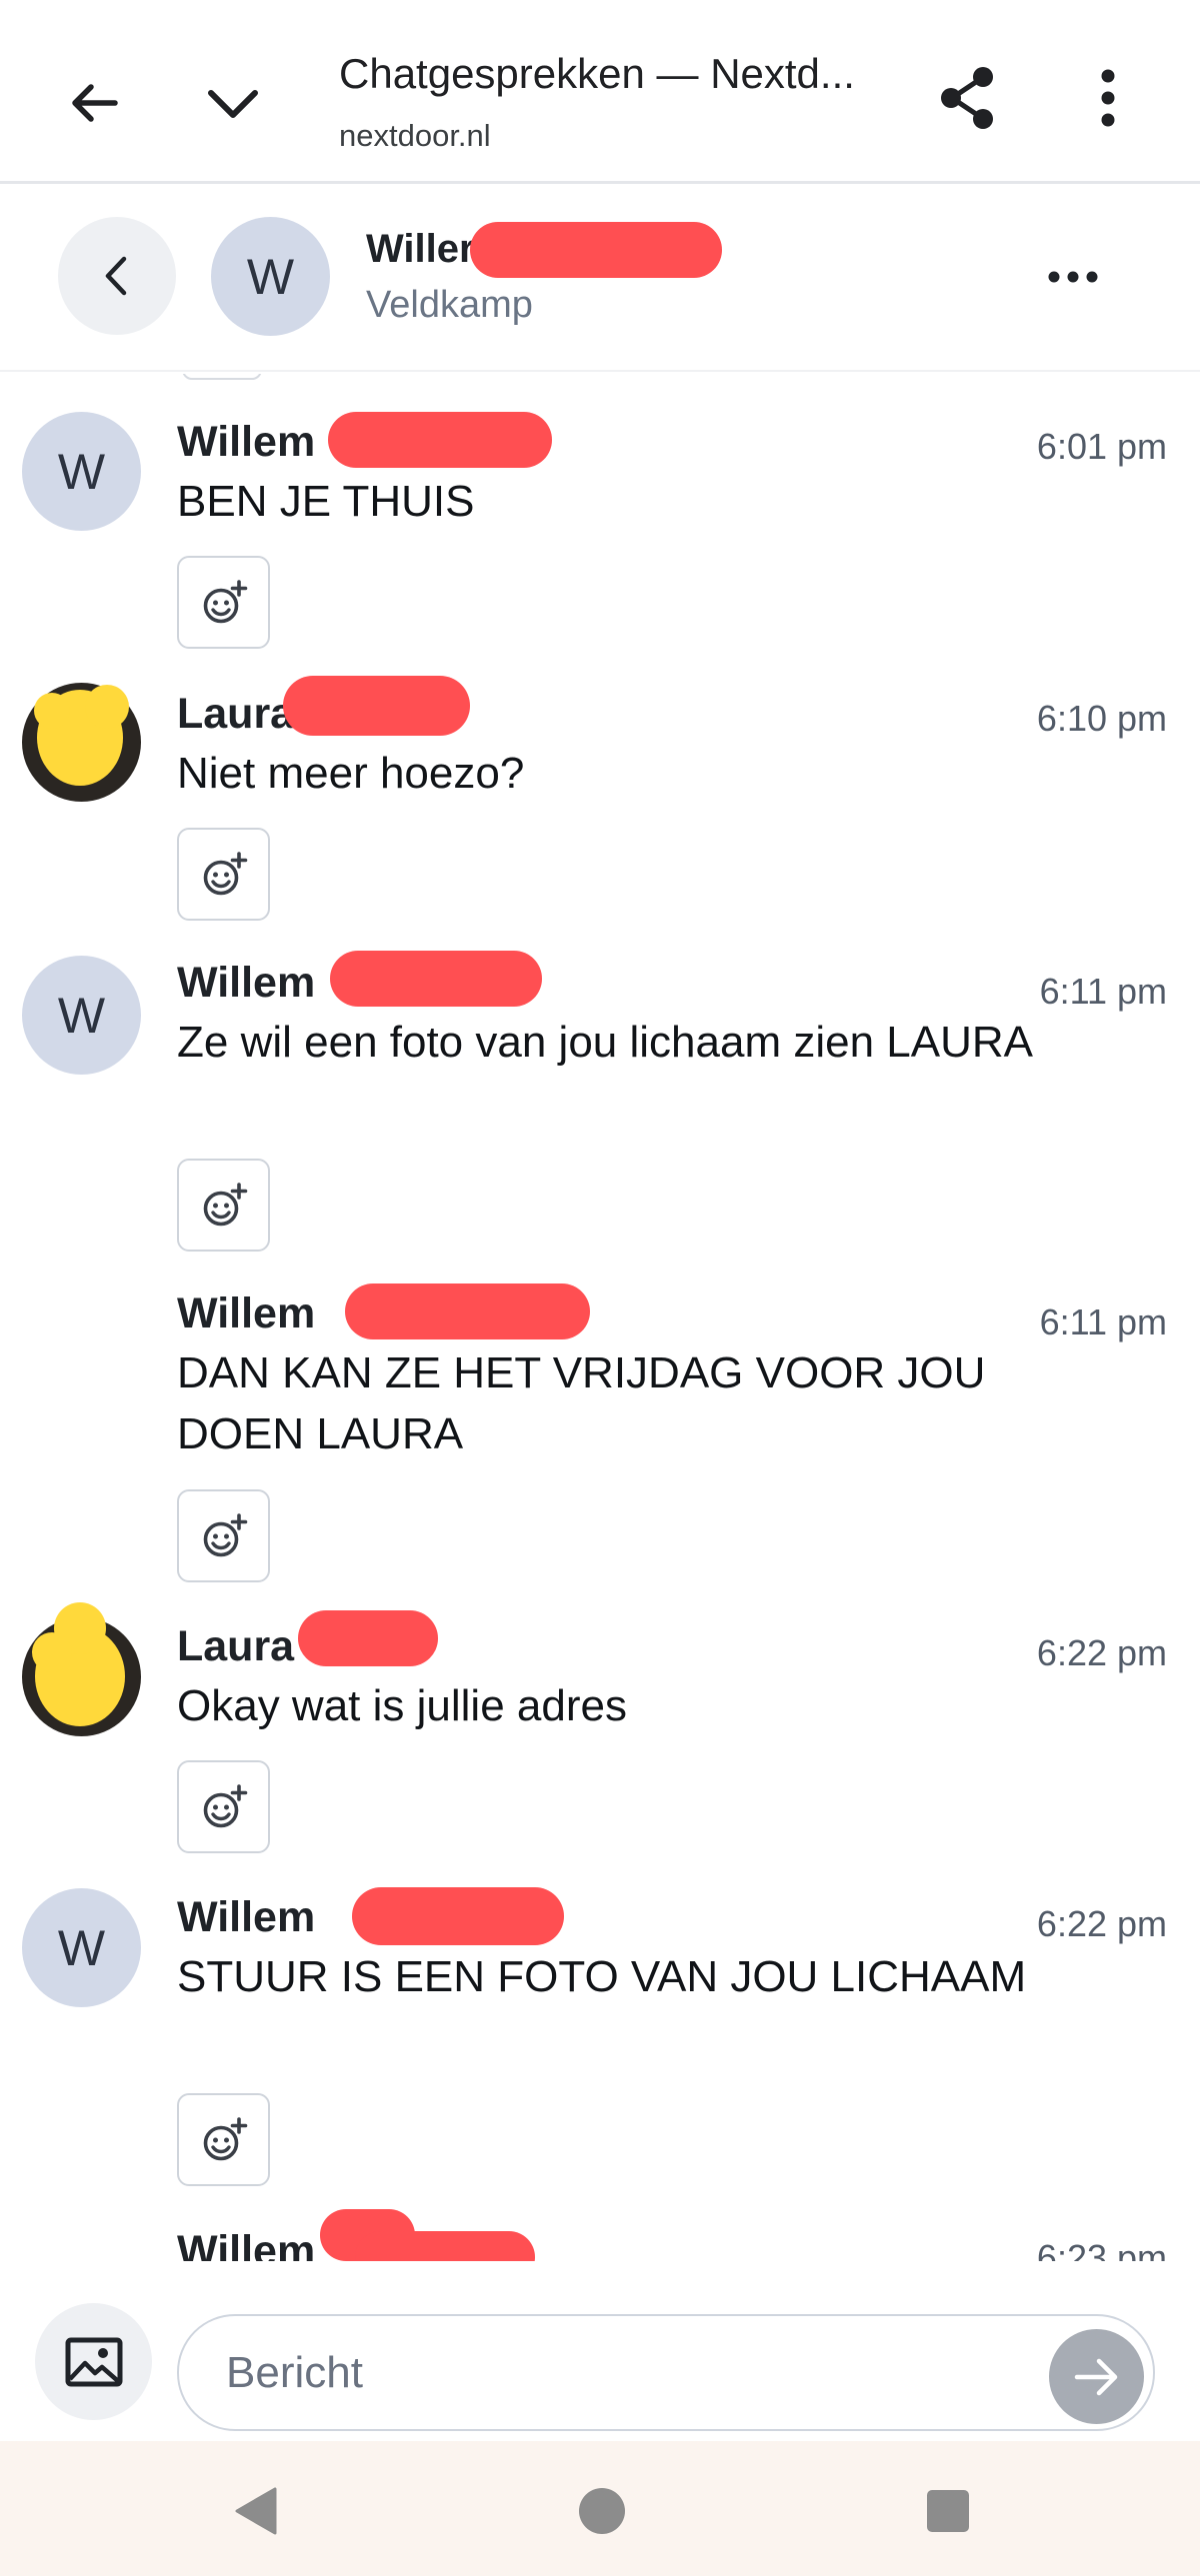 The height and width of the screenshot is (2576, 1200). I want to click on arrow-right-icon, so click(1095, 2377).